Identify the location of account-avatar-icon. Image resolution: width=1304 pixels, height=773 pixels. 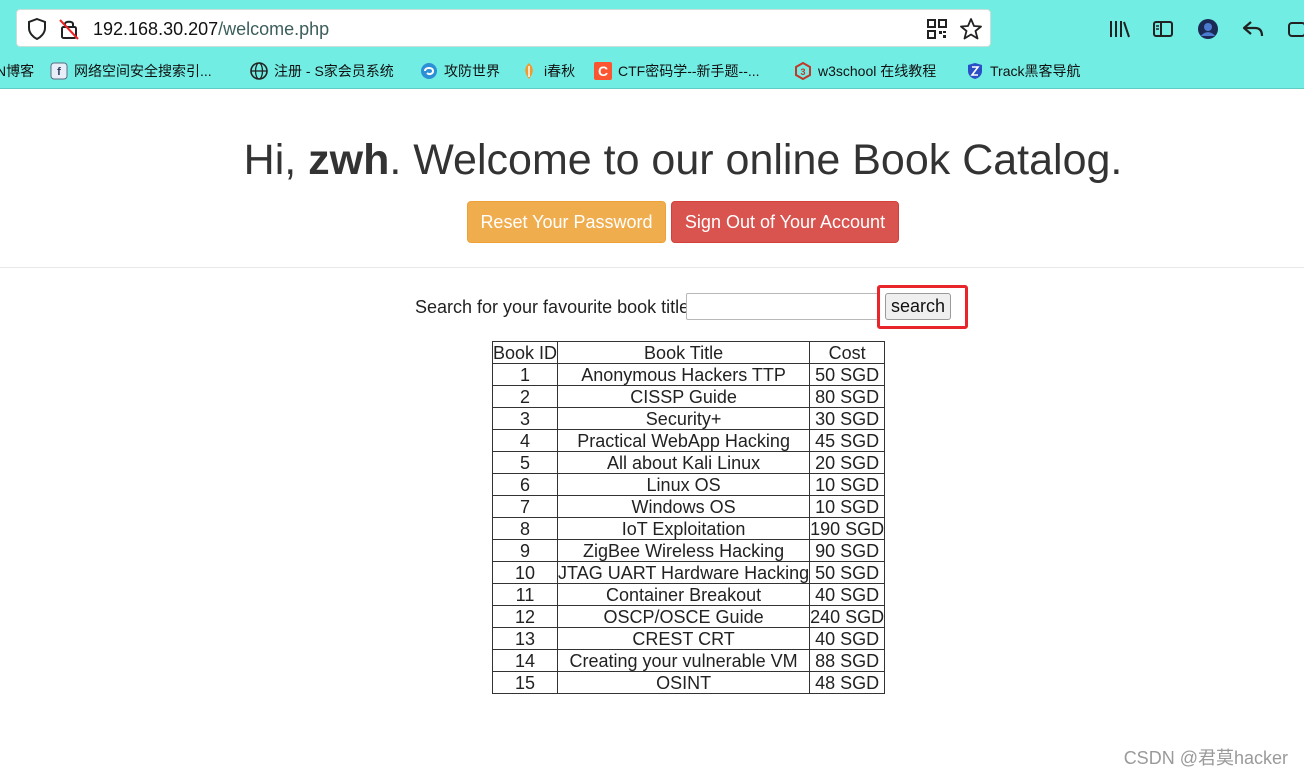
(1208, 29).